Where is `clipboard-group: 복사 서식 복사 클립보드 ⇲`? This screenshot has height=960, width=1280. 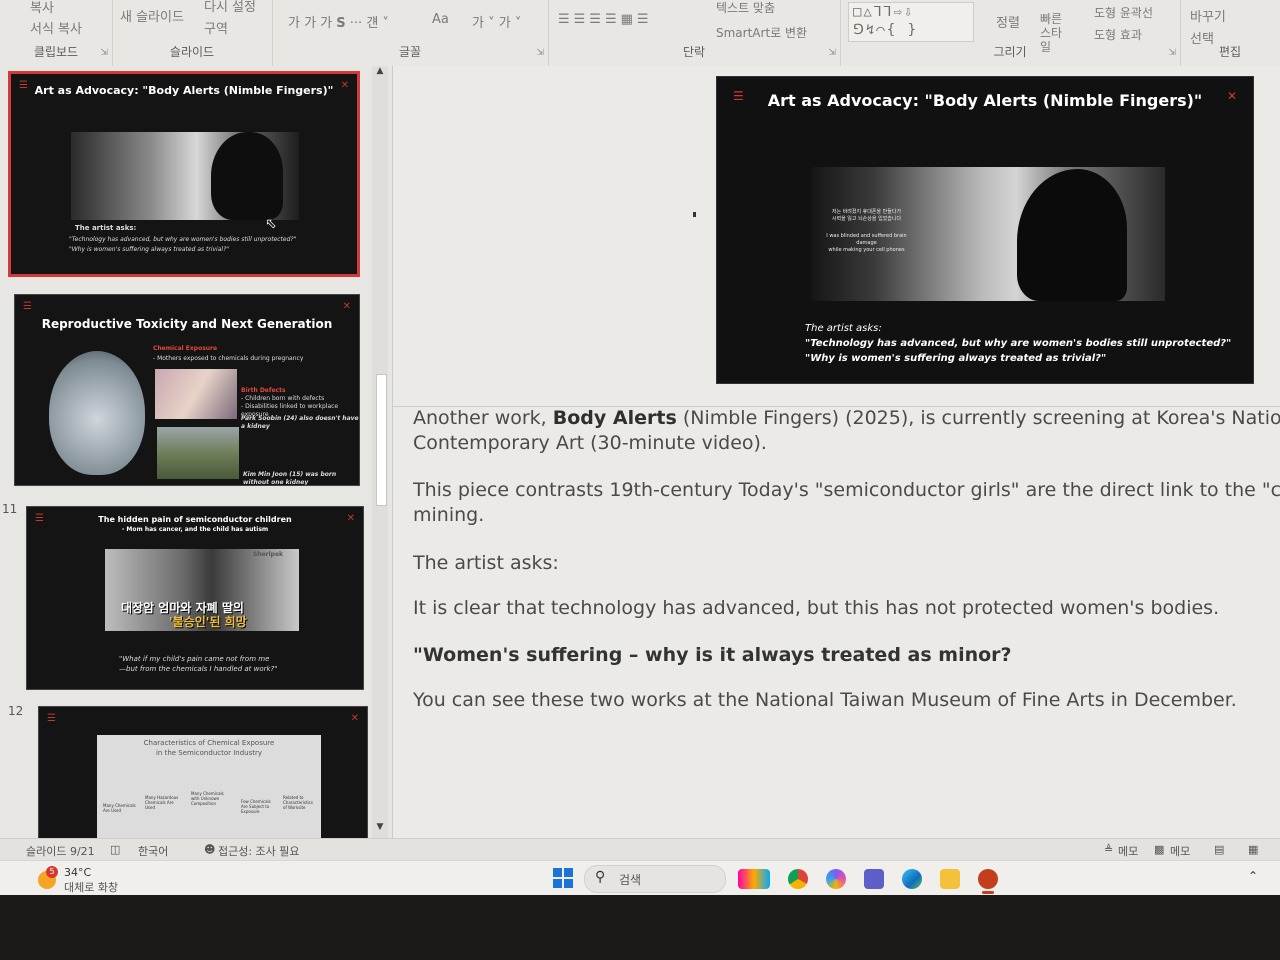
clipboard-group: 복사 서식 복사 클립보드 ⇲ is located at coordinates (56, 33).